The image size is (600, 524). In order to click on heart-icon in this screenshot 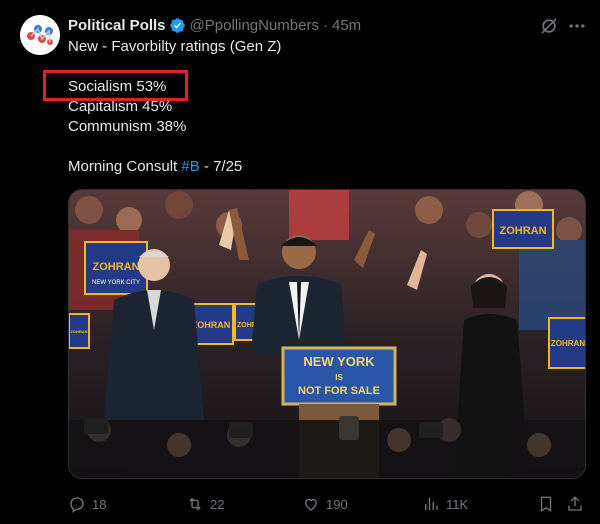, I will do `click(311, 504)`.